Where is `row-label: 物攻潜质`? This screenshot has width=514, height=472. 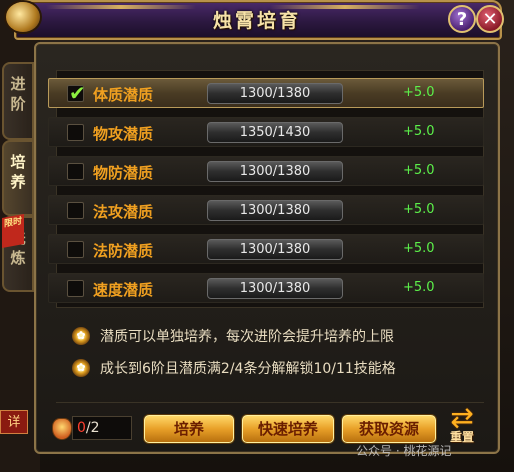 row-label: 物攻潜质 is located at coordinates (123, 134).